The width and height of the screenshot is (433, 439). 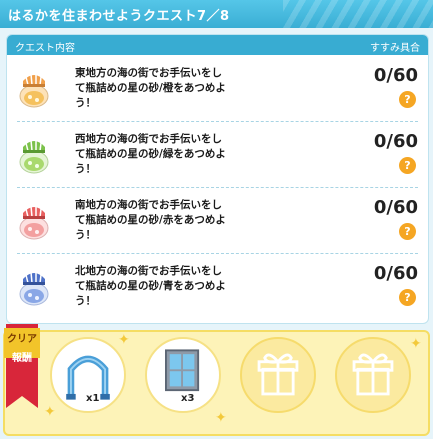 I want to click on quest-description: 南地方の海の街でお手伝いをし て瓶詰めの星の砂/赤をあつめよ う！, so click(x=177, y=220).